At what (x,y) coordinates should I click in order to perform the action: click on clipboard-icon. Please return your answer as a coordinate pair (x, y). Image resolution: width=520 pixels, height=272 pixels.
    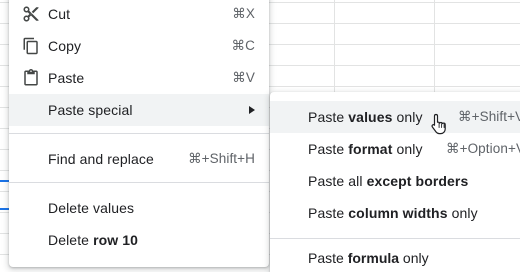
    Looking at the image, I should click on (31, 77).